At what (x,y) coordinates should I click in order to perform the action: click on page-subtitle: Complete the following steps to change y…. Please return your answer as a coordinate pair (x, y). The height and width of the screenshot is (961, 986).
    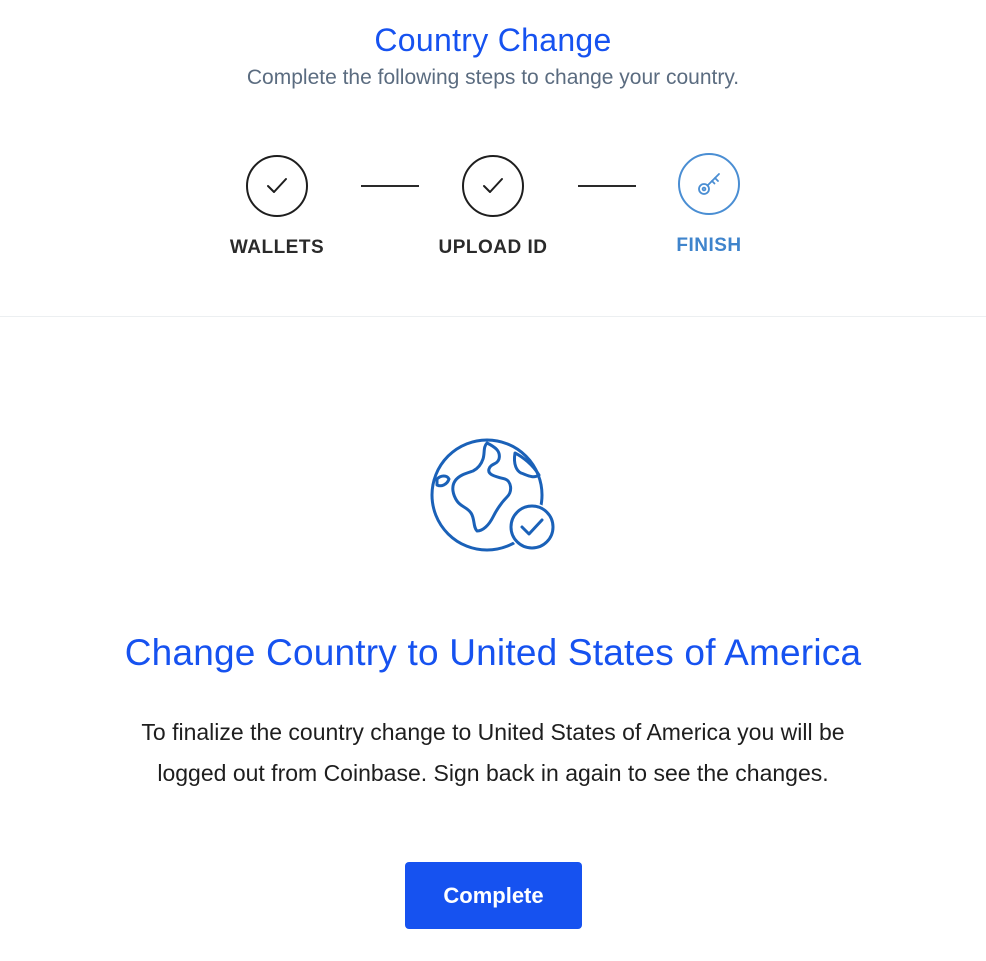
    Looking at the image, I should click on (493, 77).